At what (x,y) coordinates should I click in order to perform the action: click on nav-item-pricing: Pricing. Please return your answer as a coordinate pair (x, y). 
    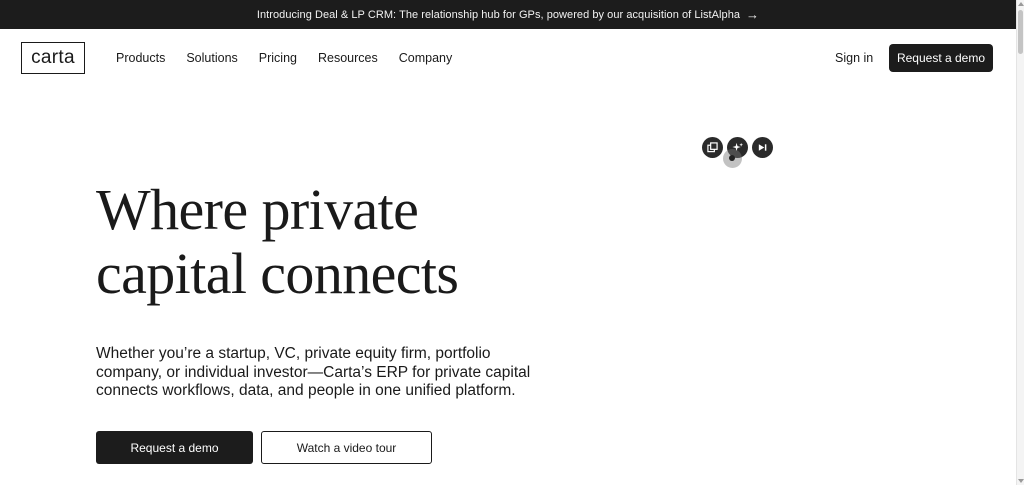
    Looking at the image, I should click on (278, 58).